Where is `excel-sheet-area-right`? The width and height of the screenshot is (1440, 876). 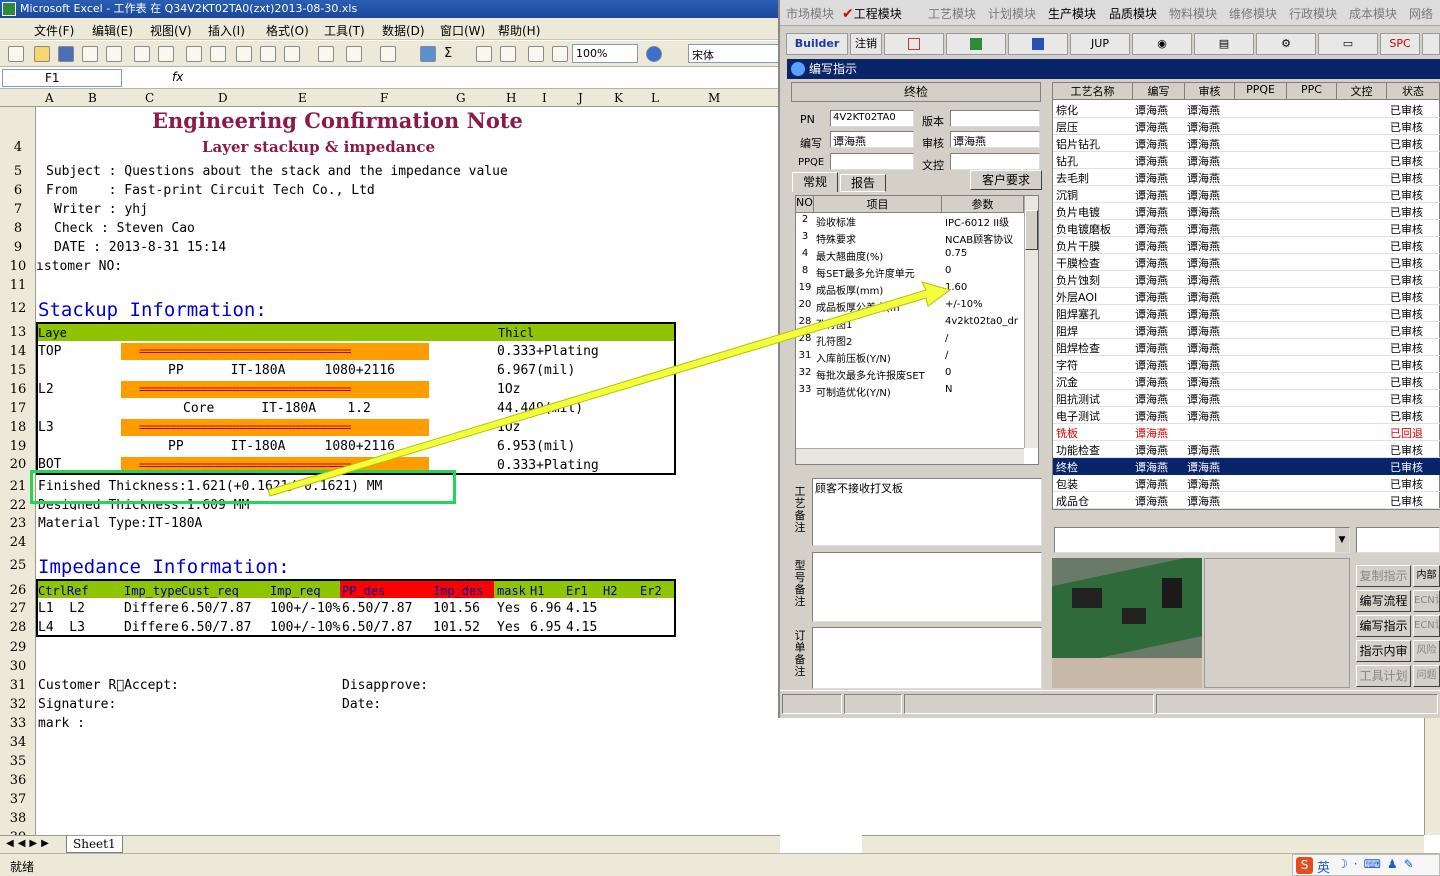
excel-sheet-area-right is located at coordinates (1110, 776).